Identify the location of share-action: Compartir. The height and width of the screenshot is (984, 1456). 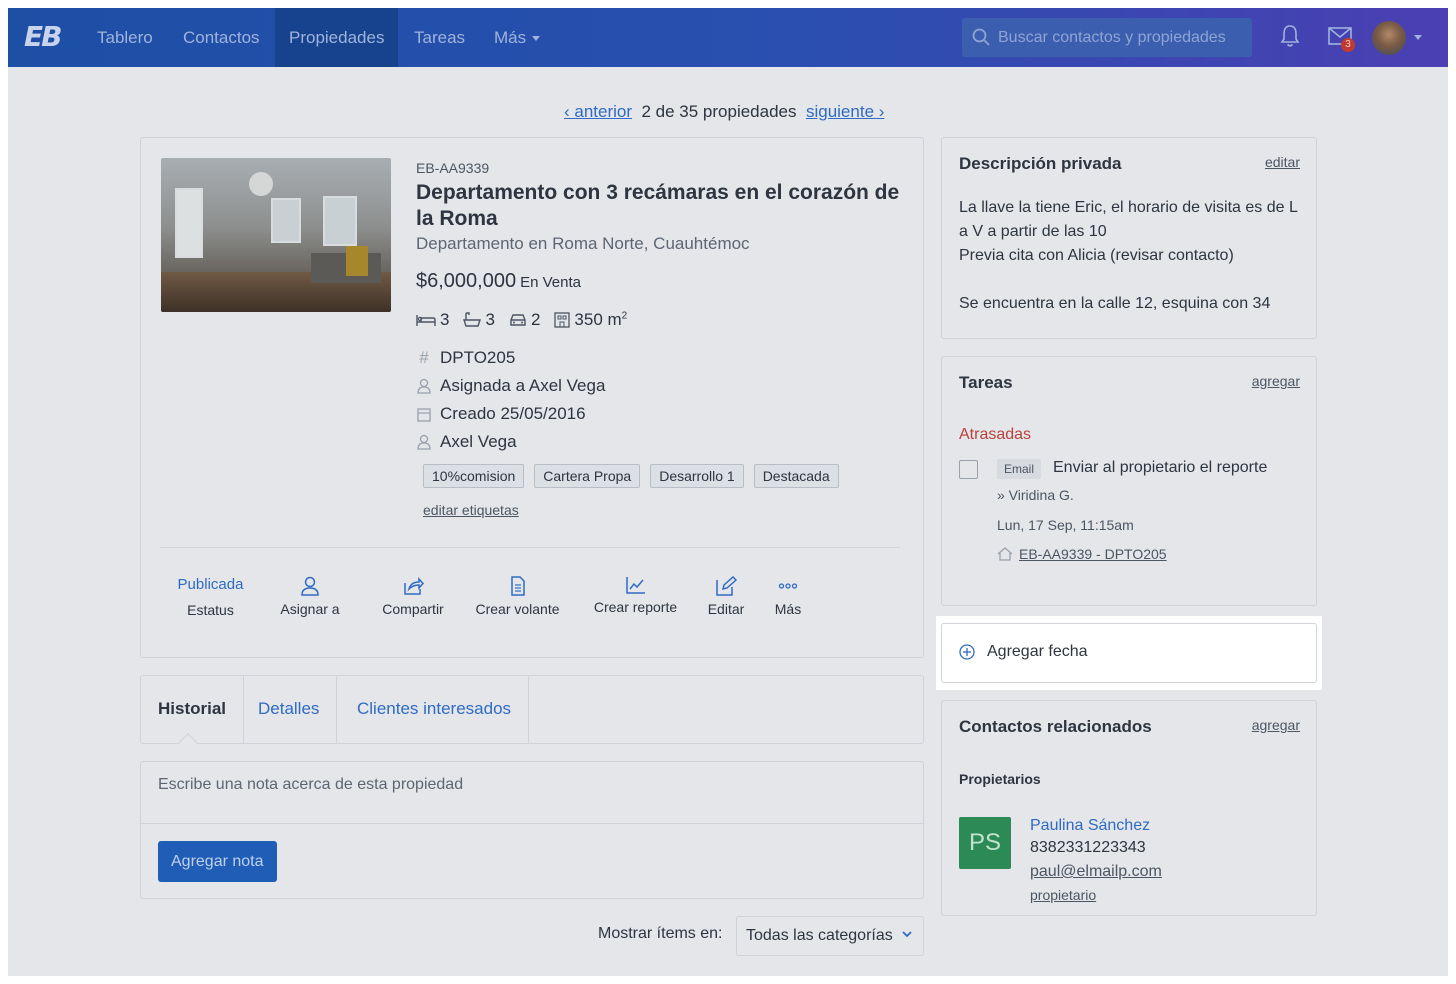
(413, 596).